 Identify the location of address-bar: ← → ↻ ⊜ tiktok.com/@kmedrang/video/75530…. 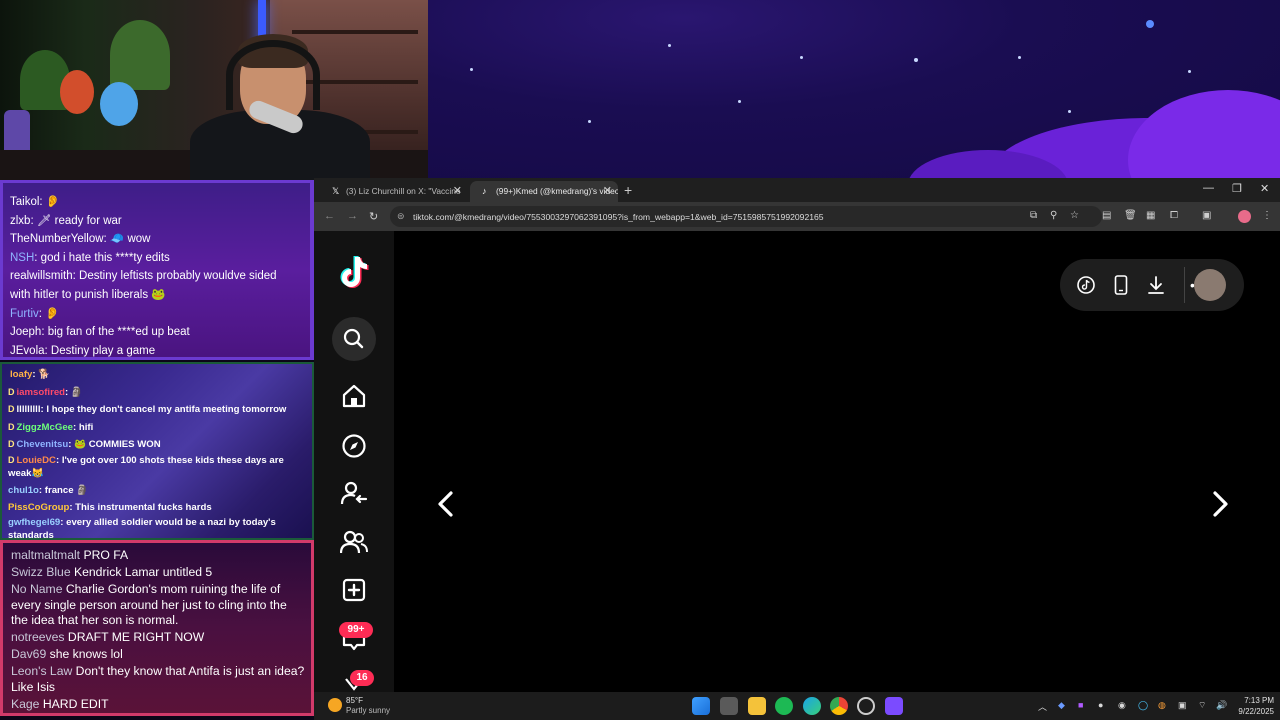
(797, 216).